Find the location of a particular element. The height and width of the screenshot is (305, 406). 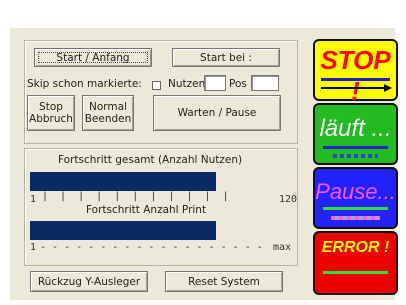

progress-print-fill is located at coordinates (123, 230).